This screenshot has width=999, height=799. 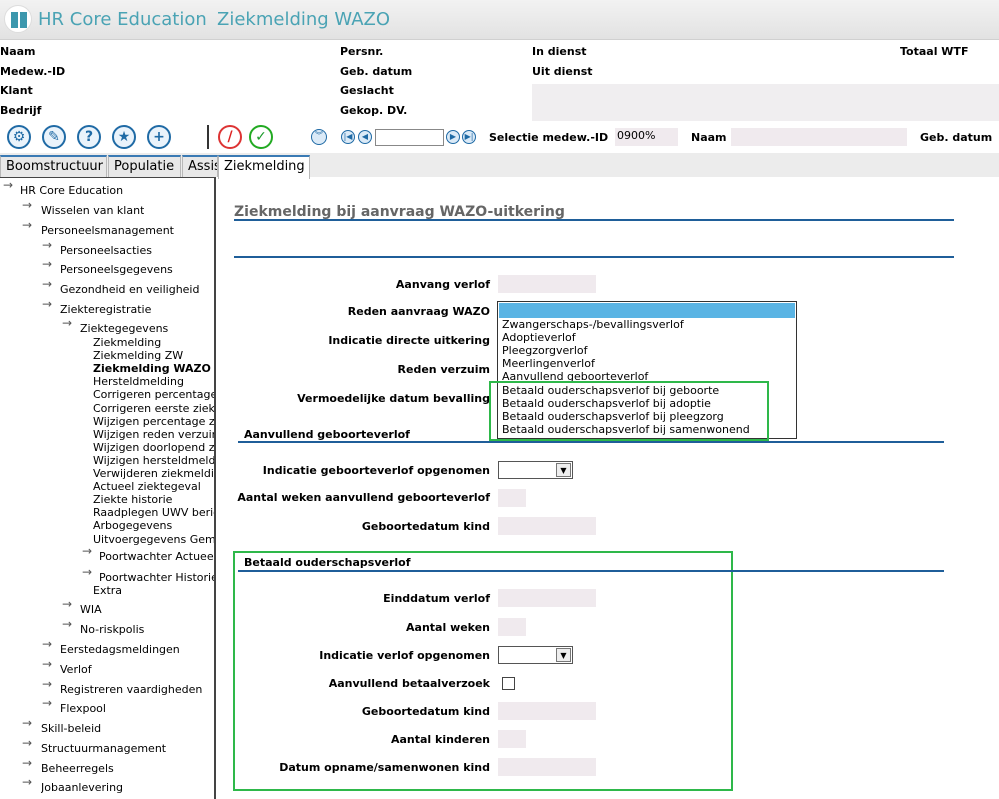 I want to click on tree-item: Corrigeren percentage, so click(x=153, y=394).